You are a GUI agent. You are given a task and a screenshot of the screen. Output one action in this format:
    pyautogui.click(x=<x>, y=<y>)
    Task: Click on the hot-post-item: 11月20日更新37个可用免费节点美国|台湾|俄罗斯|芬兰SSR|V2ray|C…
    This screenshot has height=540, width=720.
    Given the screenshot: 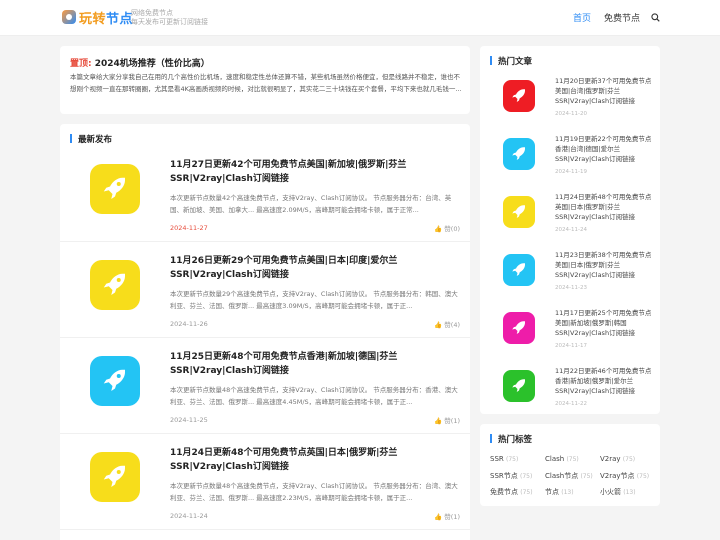 What is the action you would take?
    pyautogui.click(x=570, y=97)
    